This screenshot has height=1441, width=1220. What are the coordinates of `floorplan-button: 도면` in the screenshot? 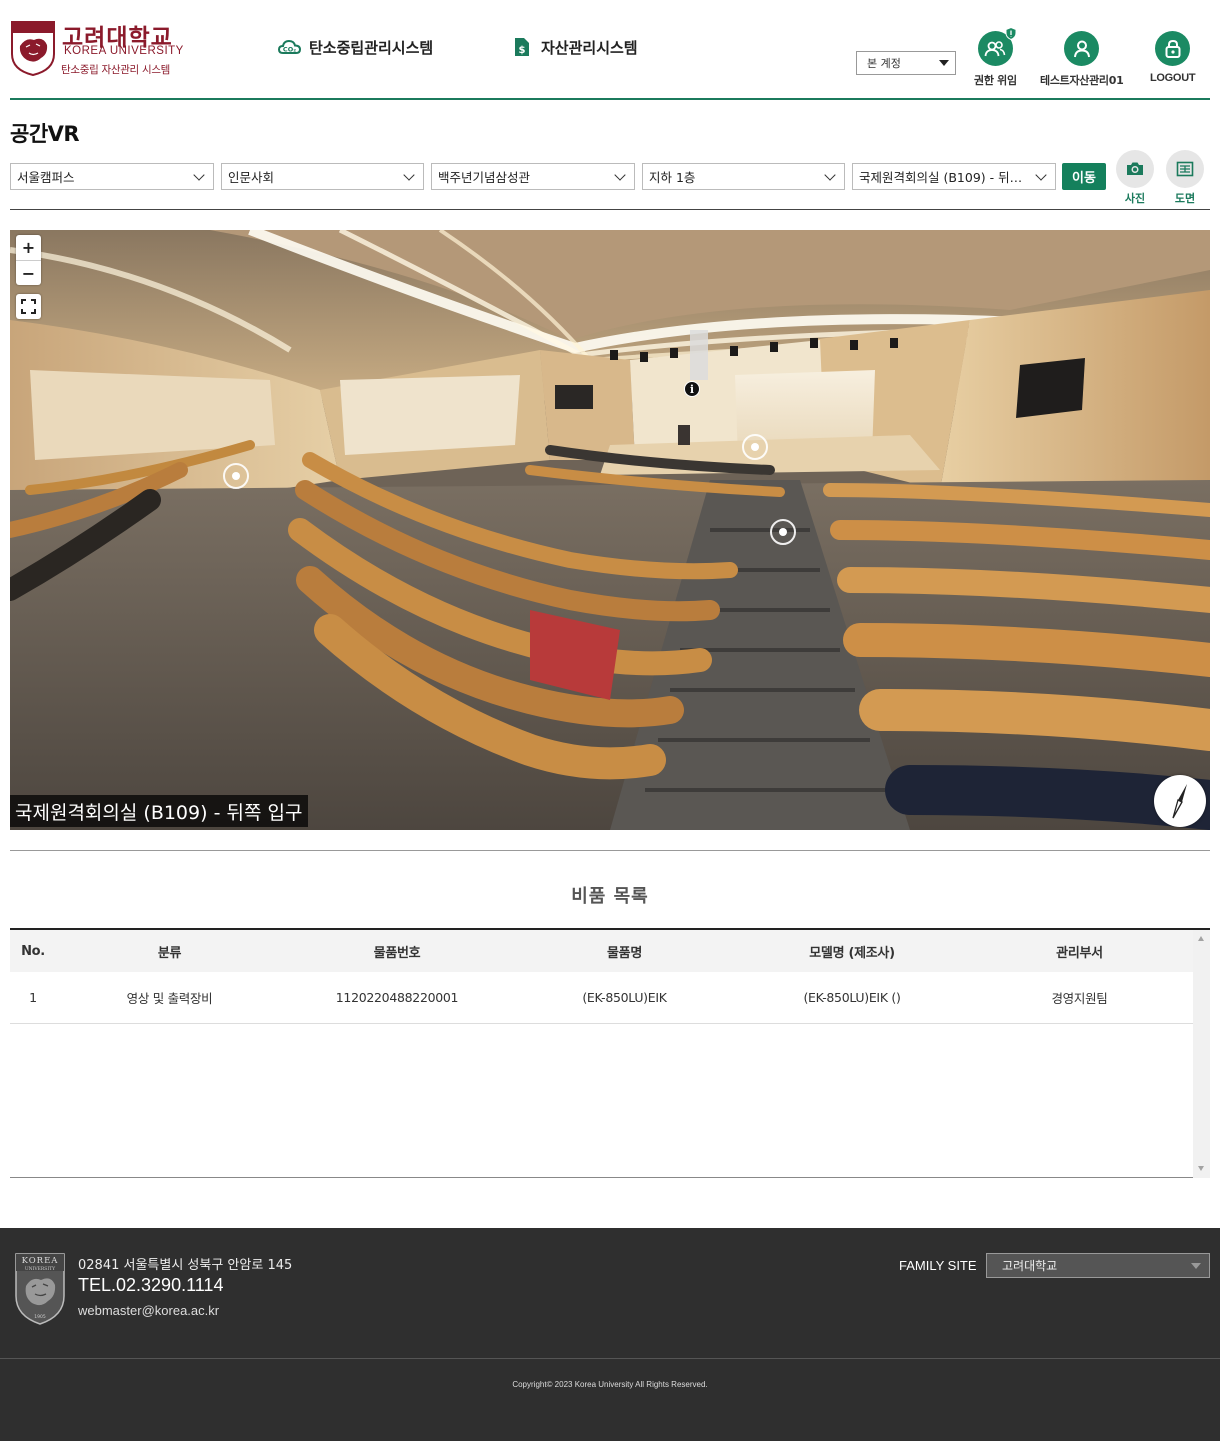 It's located at (1185, 178).